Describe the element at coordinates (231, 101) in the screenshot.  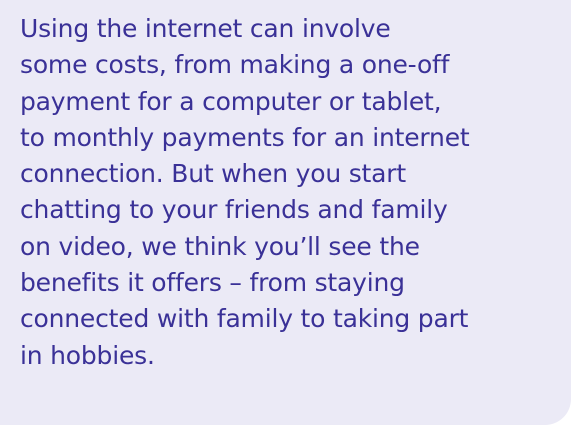
I see `paragraph-line: payment for a computer or tablet,` at that location.